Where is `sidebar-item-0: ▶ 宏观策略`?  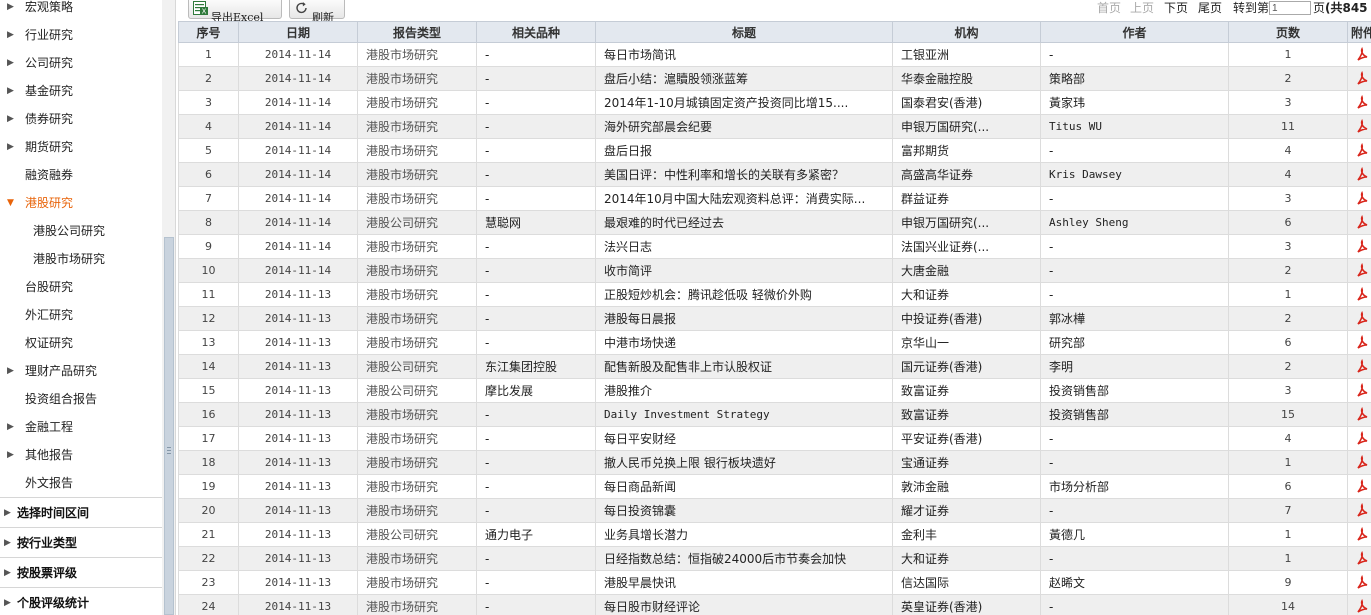
sidebar-item-0: ▶ 宏观策略 is located at coordinates (81, 10).